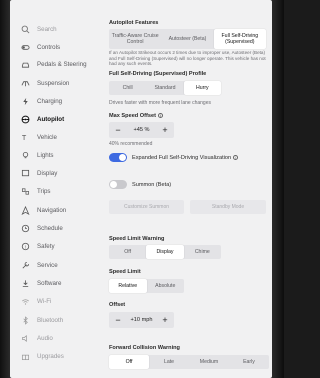 The width and height of the screenshot is (320, 378). I want to click on option-display: Display, so click(165, 252).